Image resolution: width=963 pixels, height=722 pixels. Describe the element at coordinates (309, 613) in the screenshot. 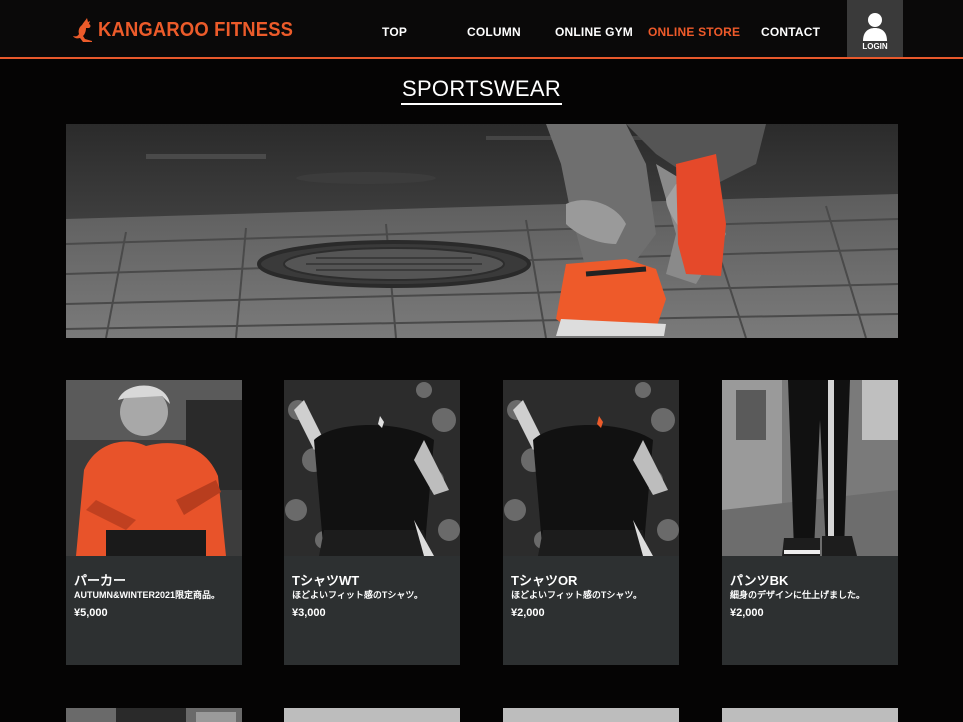

I see `product-price: ¥3,000` at that location.